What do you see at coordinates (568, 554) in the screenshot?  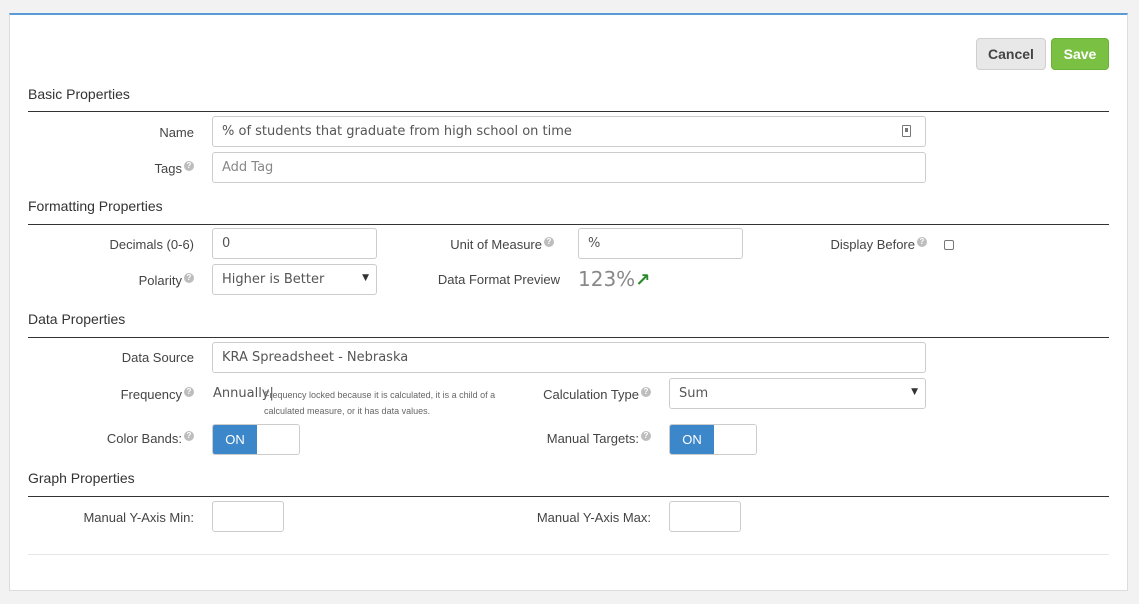 I see `footer-divider` at bounding box center [568, 554].